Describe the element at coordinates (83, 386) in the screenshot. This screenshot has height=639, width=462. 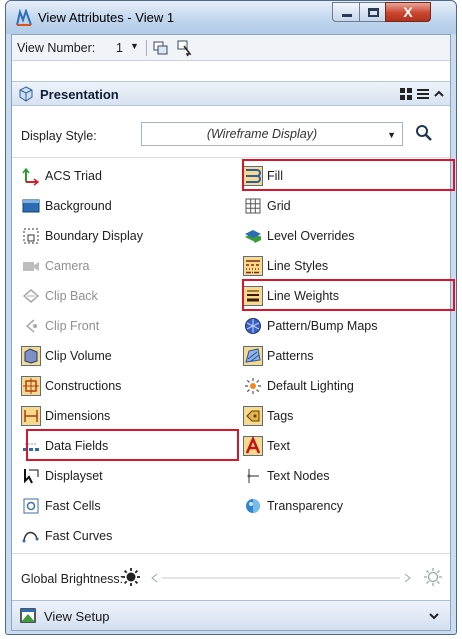
I see `constructions-label: Constructions` at that location.